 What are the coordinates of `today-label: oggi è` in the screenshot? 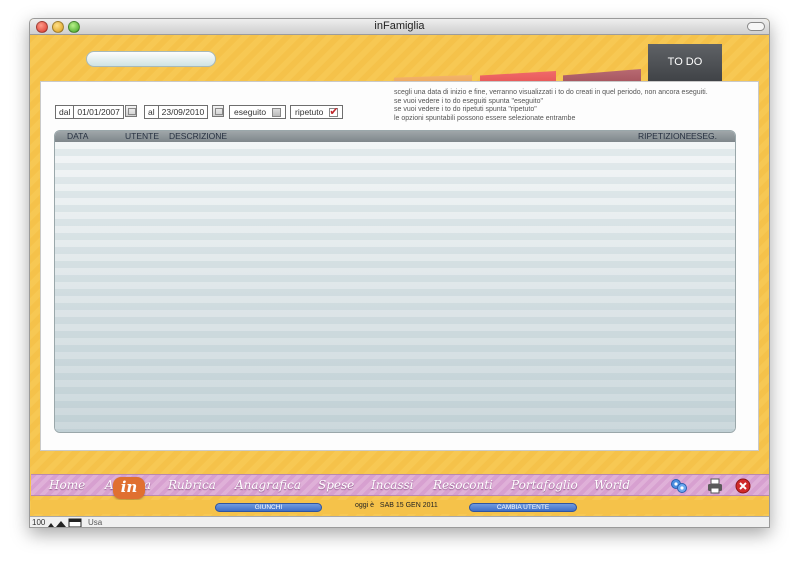 It's located at (365, 505).